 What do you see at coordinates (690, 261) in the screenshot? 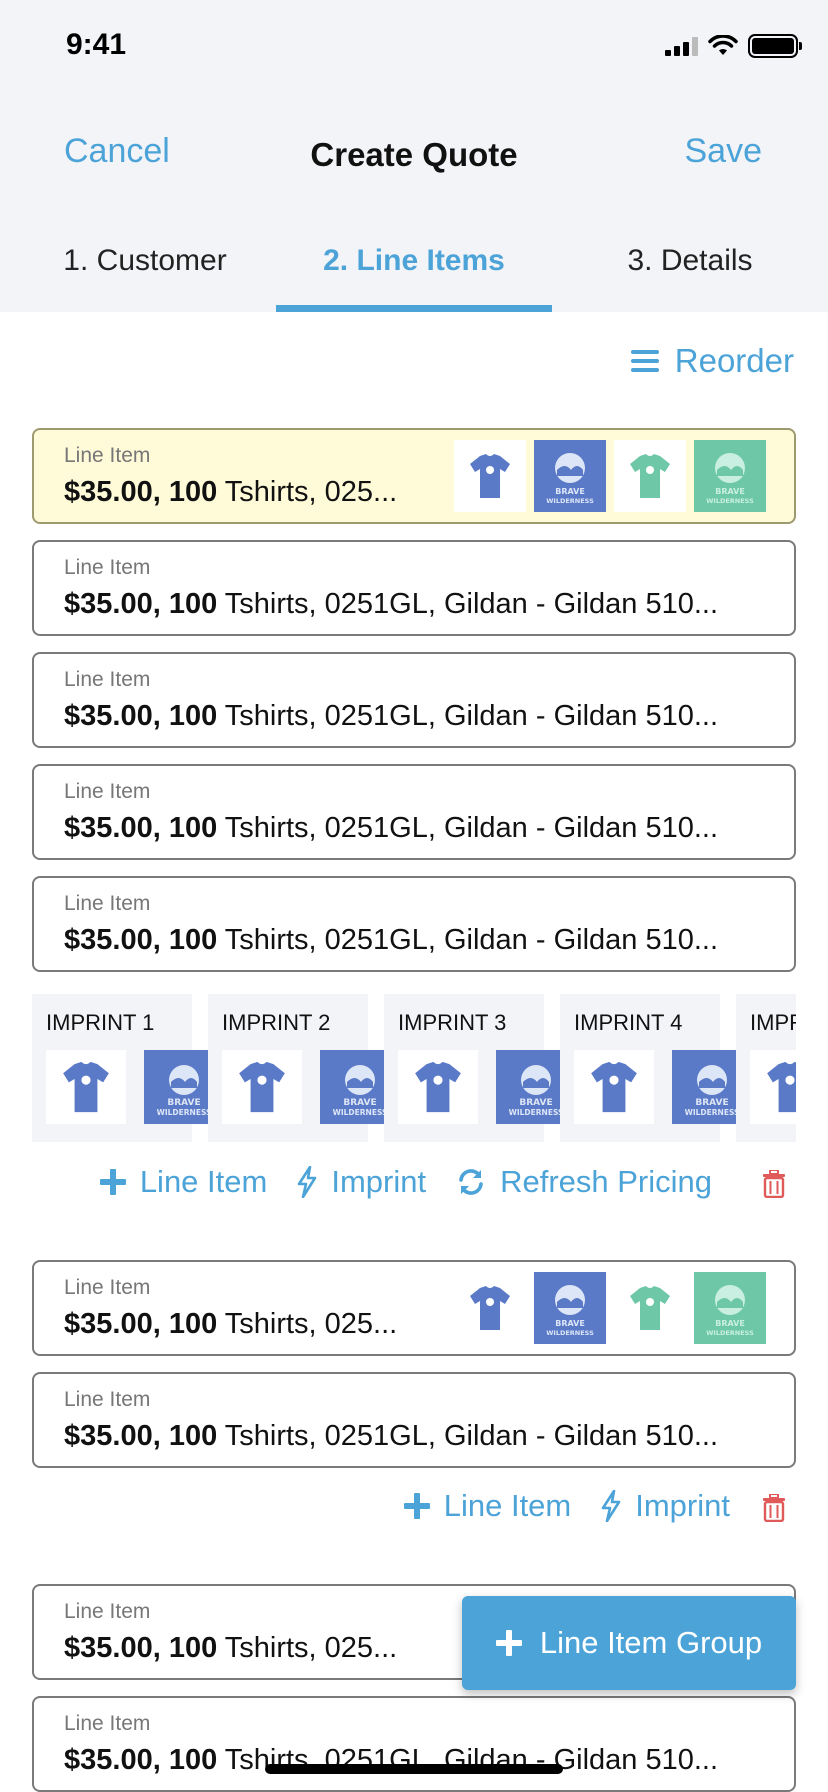
I see `tab-details: 3. Details` at bounding box center [690, 261].